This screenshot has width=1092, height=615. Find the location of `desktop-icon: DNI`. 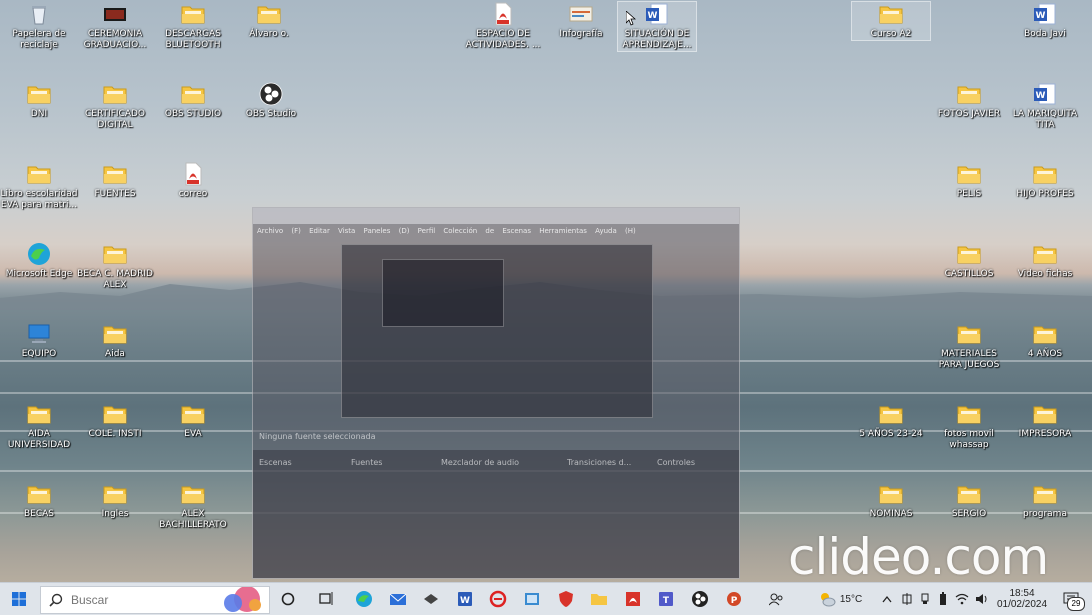

desktop-icon: DNI is located at coordinates (39, 101).